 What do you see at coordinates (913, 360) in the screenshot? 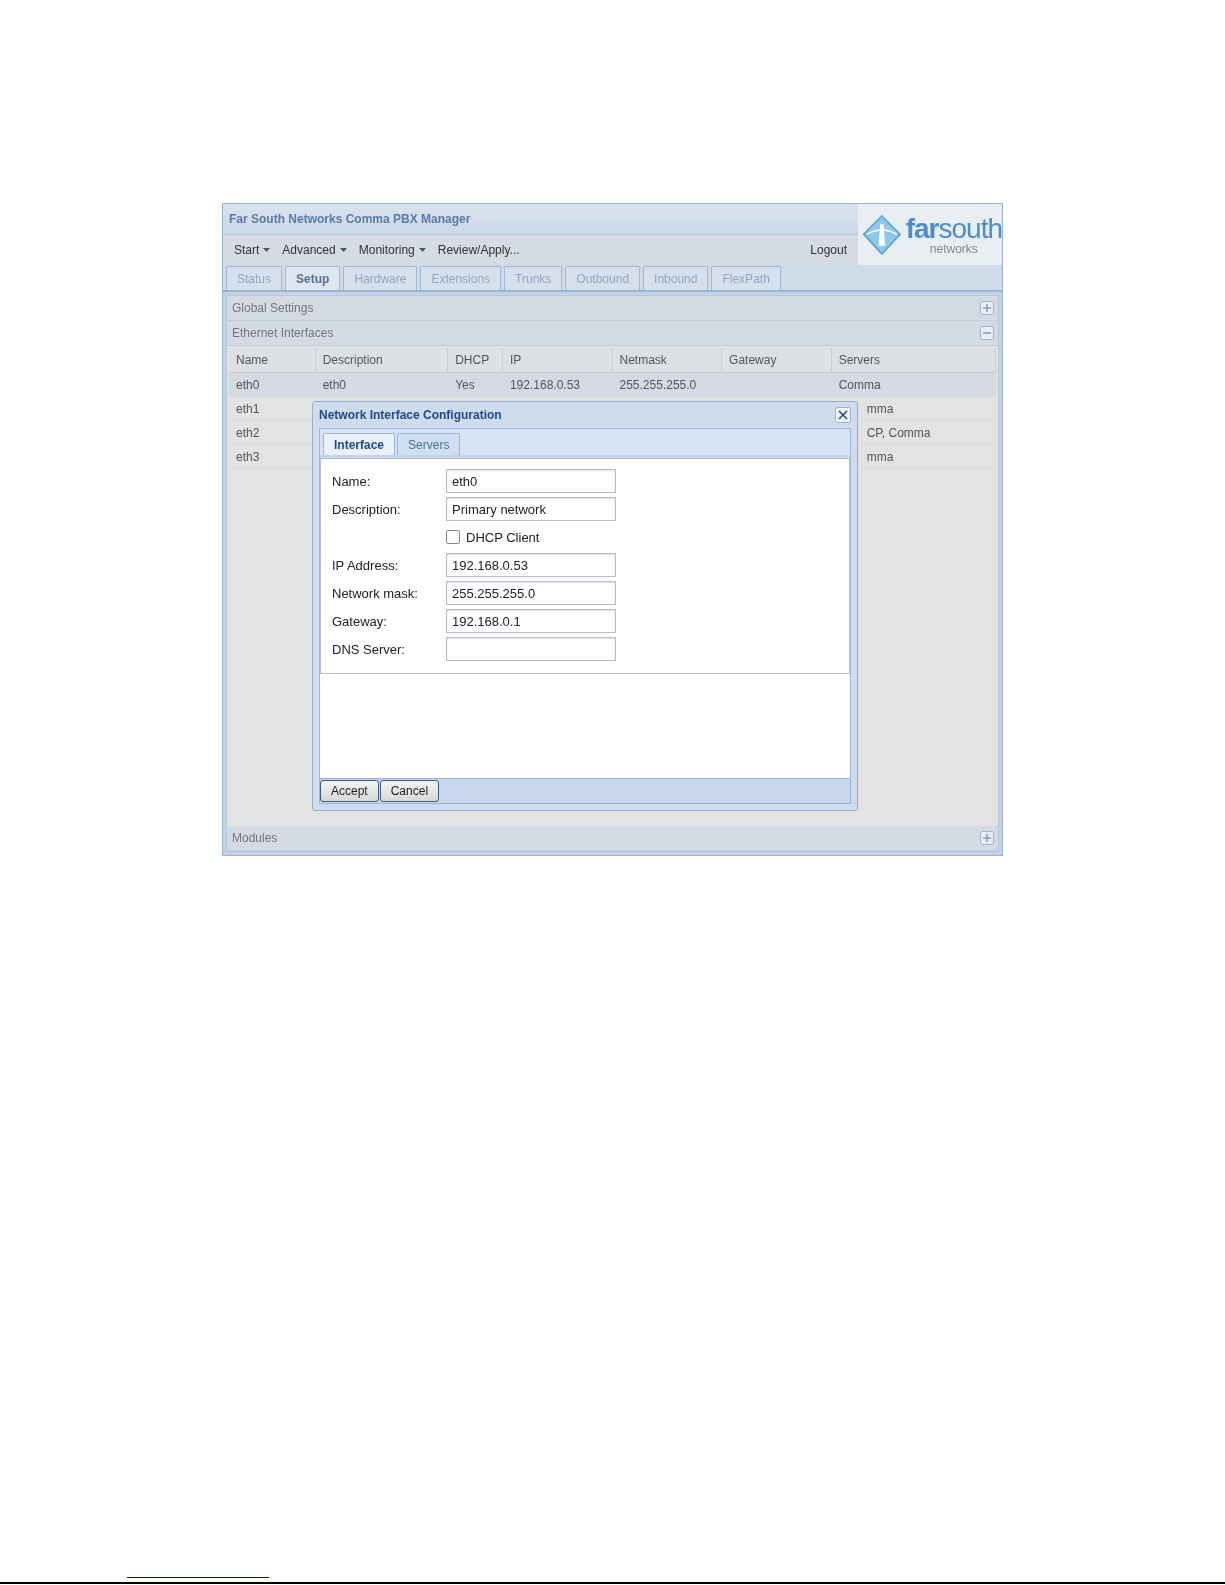
I see `column-header: Servers` at bounding box center [913, 360].